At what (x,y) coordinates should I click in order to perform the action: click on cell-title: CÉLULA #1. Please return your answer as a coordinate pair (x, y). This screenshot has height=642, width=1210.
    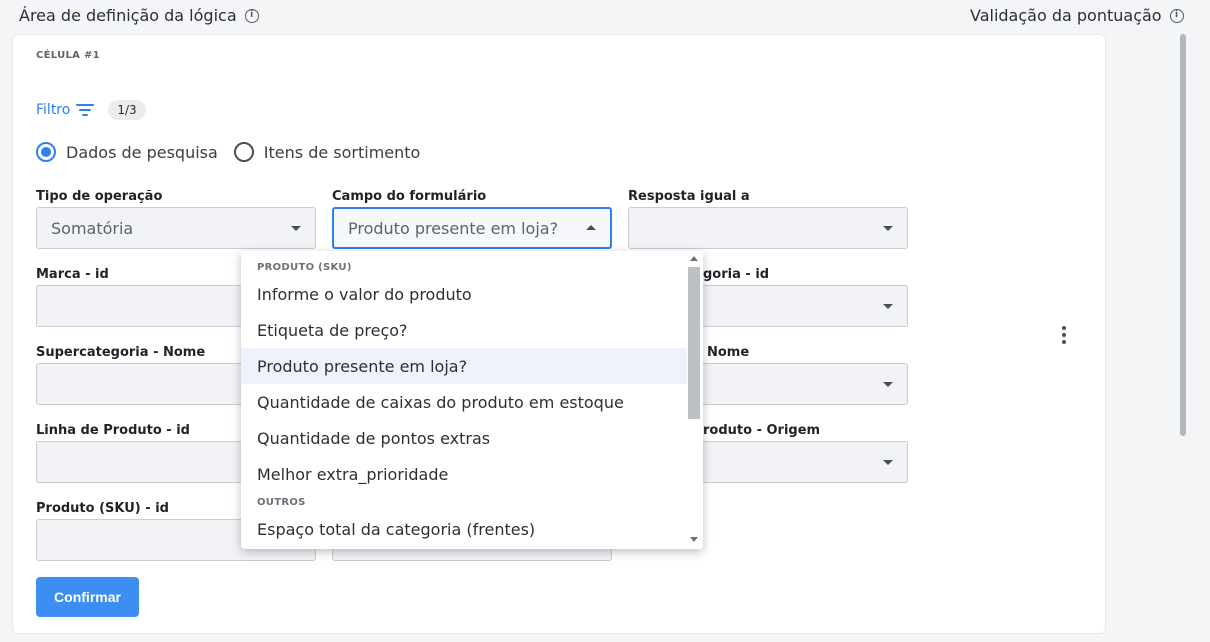
    Looking at the image, I should click on (68, 55).